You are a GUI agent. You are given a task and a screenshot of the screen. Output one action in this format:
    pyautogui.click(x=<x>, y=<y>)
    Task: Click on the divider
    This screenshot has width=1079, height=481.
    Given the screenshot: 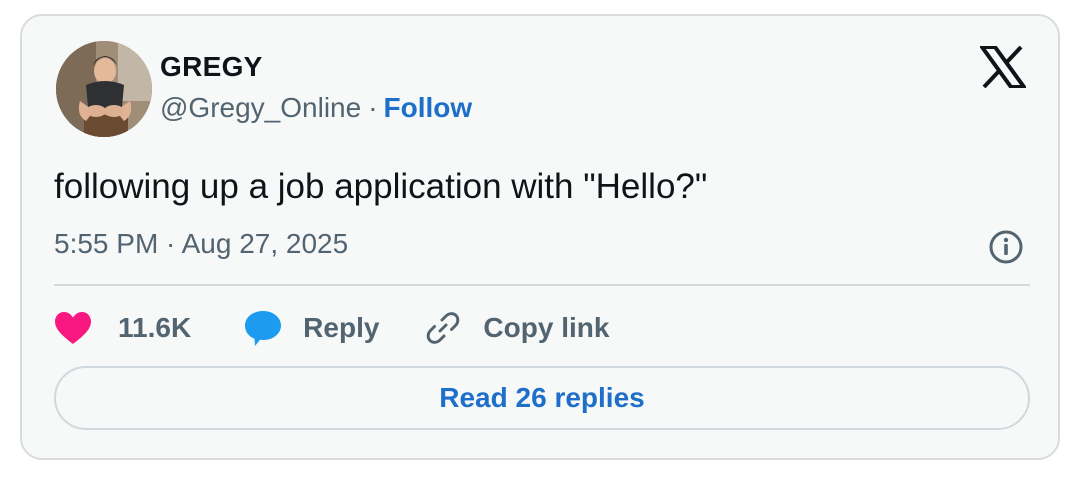 What is the action you would take?
    pyautogui.click(x=542, y=285)
    